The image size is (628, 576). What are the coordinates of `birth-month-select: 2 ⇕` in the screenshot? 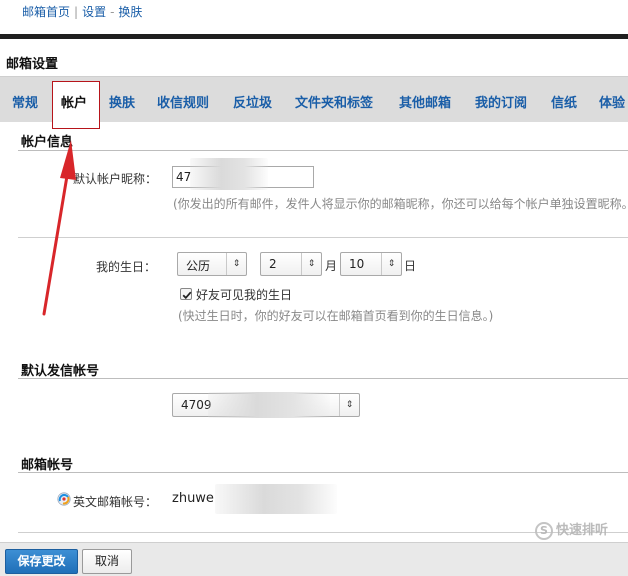 It's located at (291, 264).